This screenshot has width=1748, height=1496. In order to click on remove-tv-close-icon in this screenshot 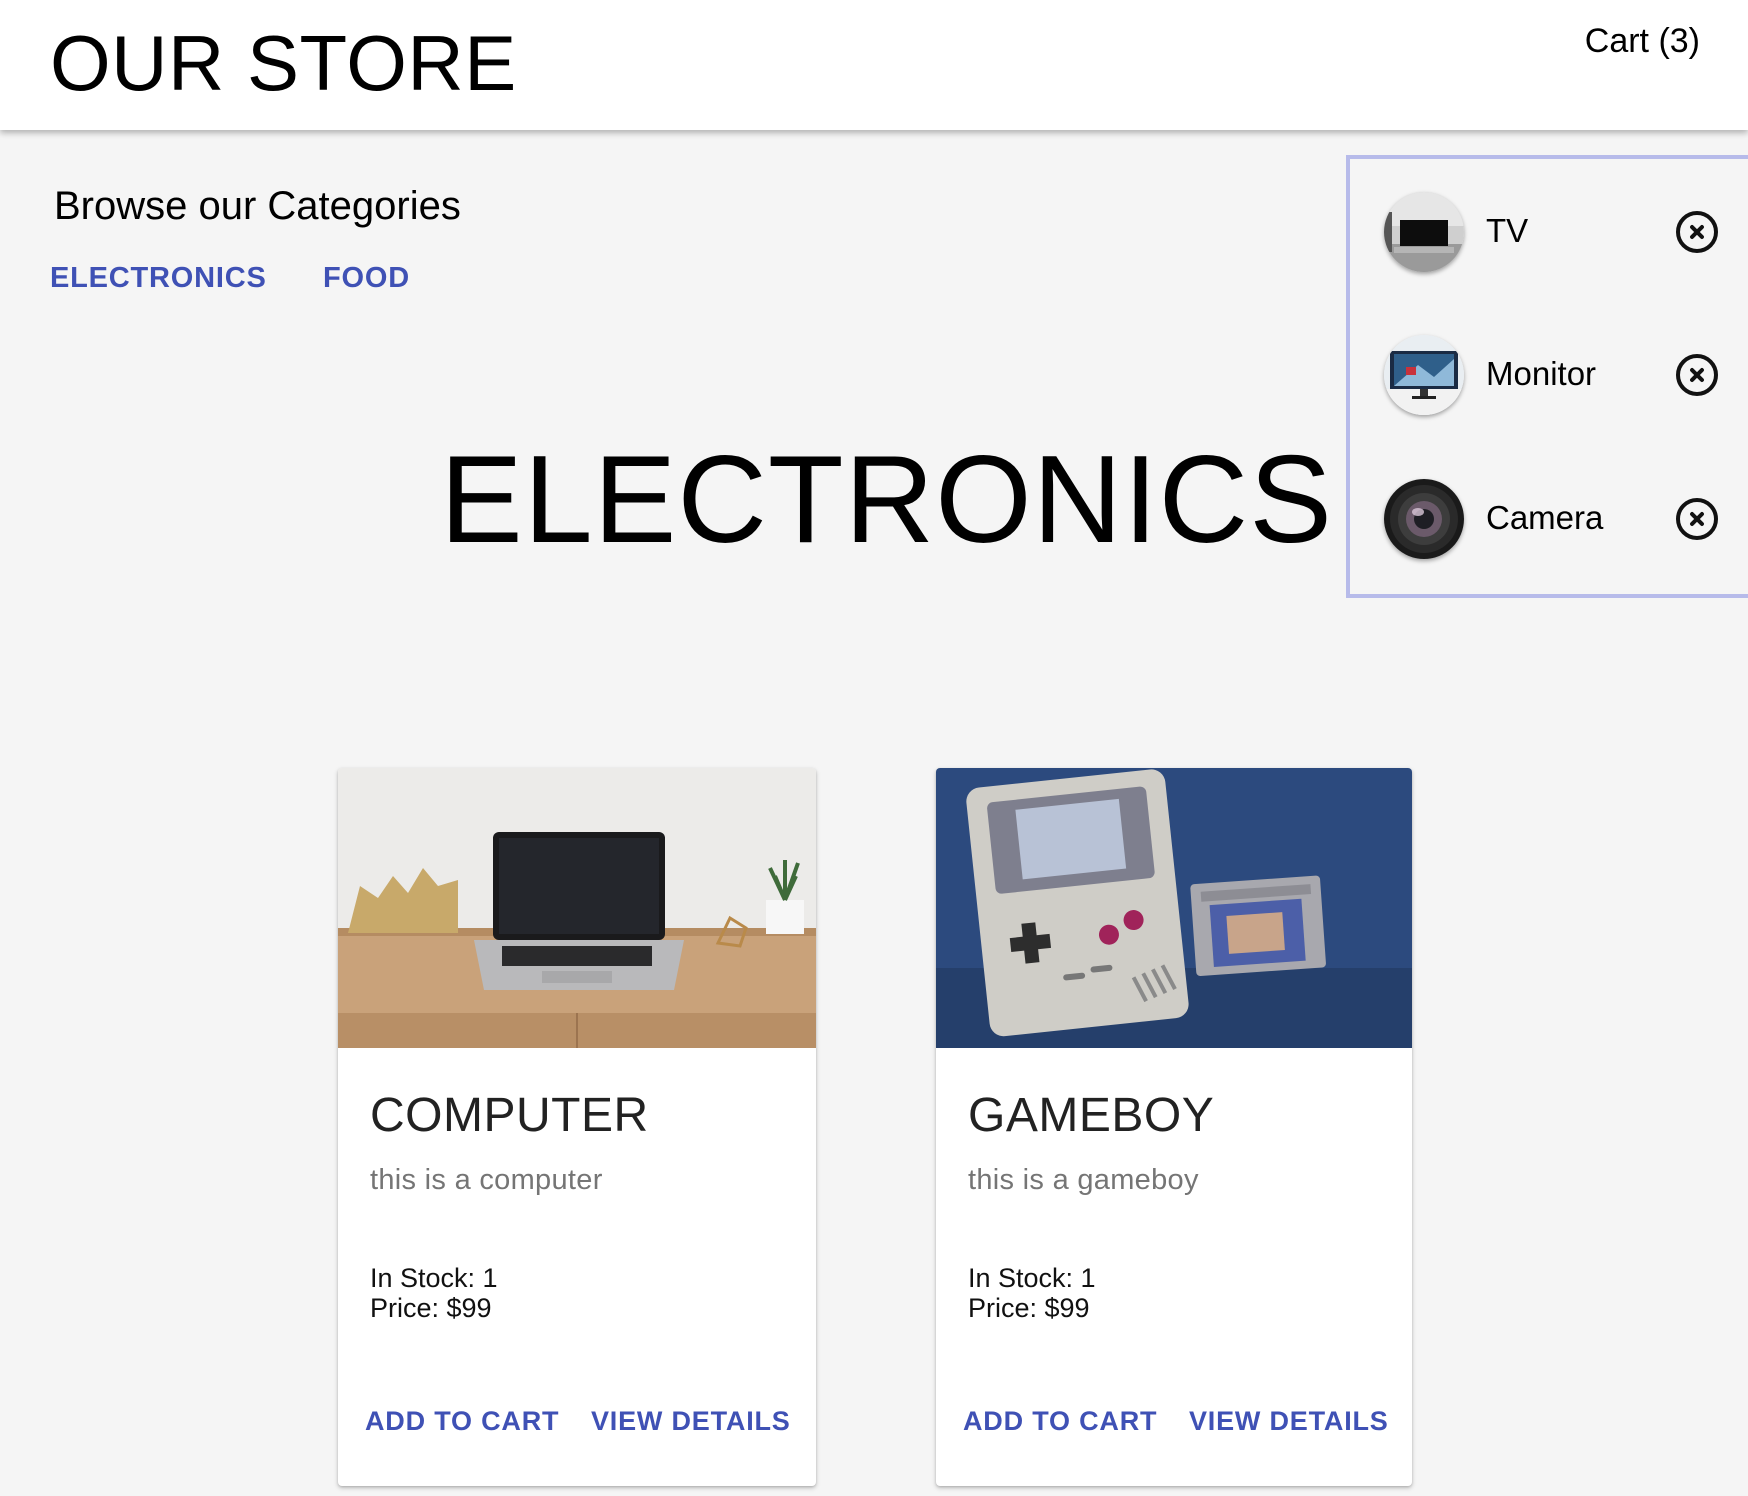, I will do `click(1697, 232)`.